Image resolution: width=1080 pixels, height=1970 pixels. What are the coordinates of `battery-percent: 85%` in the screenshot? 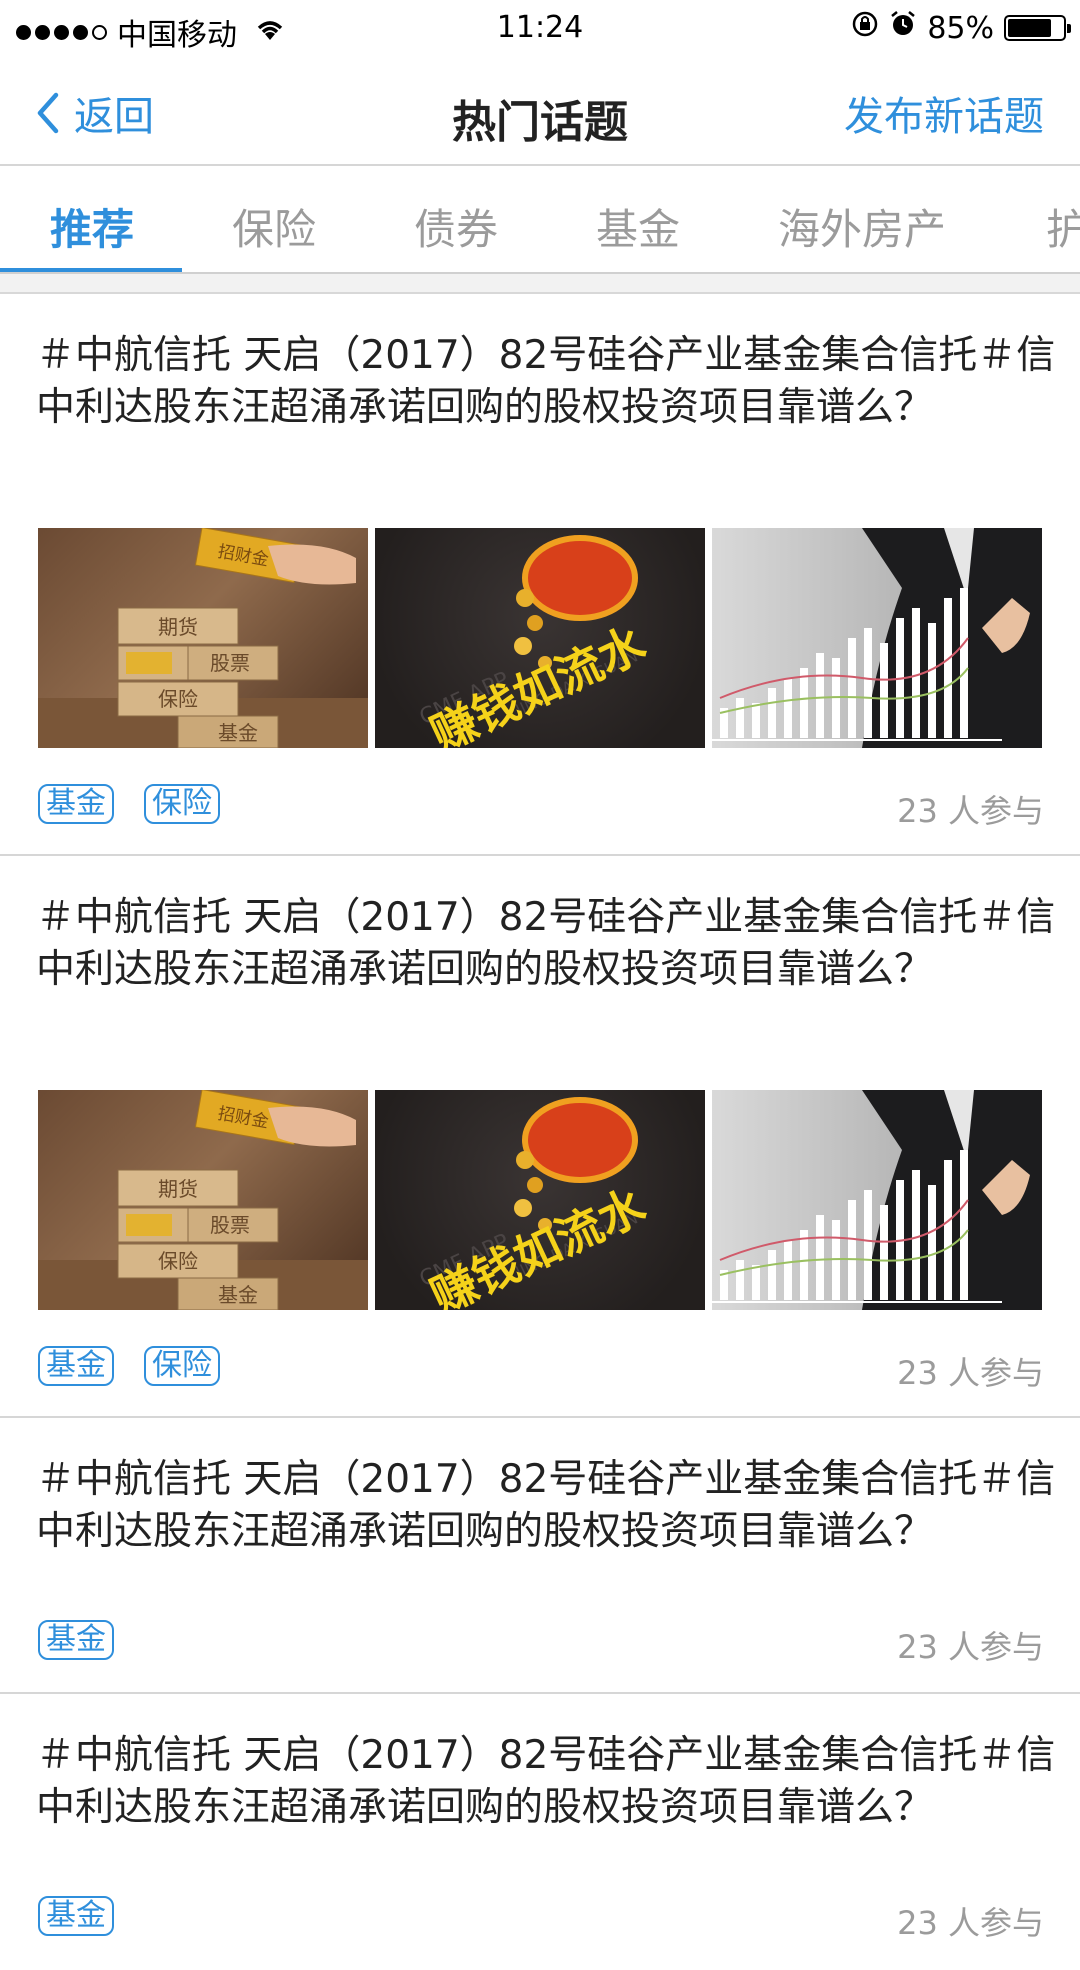 It's located at (960, 28).